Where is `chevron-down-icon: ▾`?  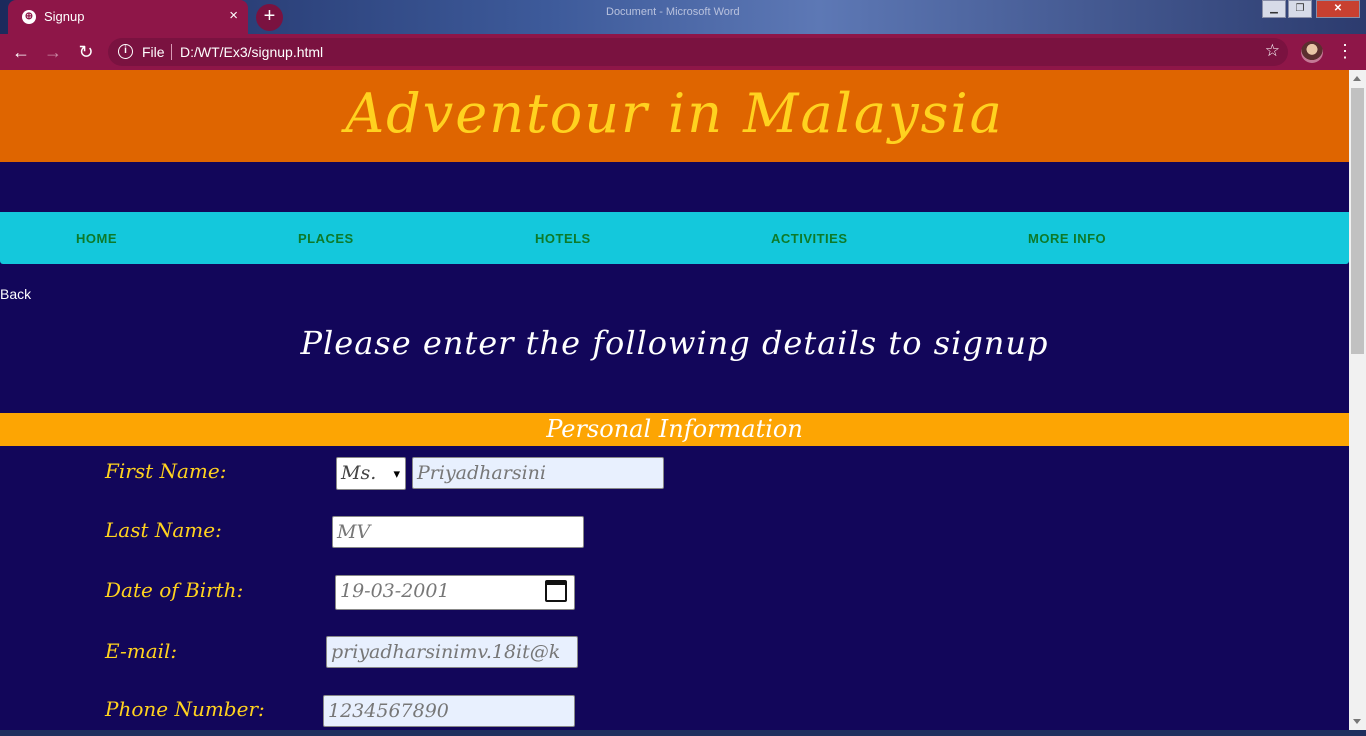 chevron-down-icon: ▾ is located at coordinates (396, 474).